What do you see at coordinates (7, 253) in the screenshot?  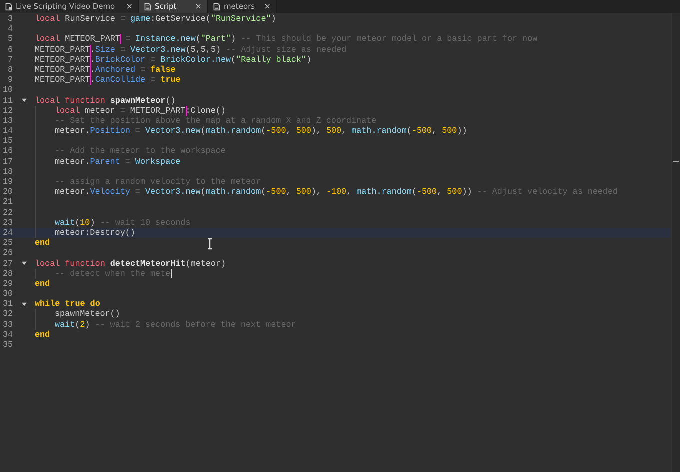 I see `line-number: 26` at bounding box center [7, 253].